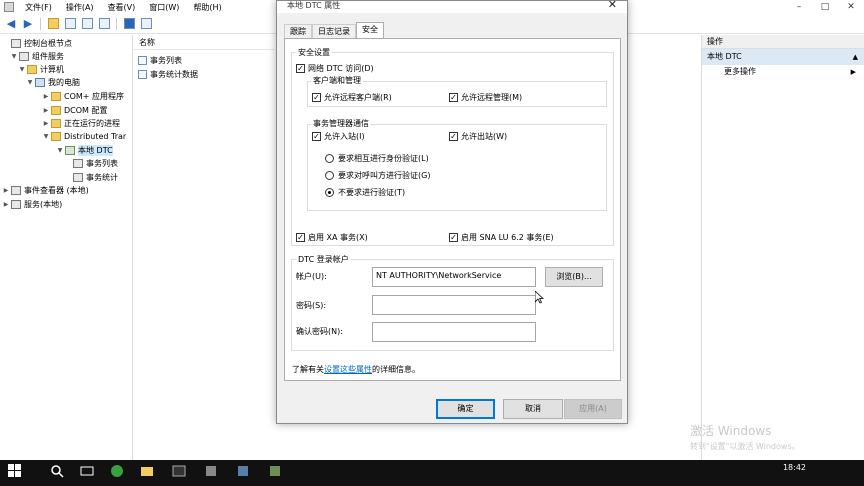 The image size is (864, 486). Describe the element at coordinates (75, 110) in the screenshot. I see `tree-item-dcom-config: ▶ DCOM 配置` at that location.